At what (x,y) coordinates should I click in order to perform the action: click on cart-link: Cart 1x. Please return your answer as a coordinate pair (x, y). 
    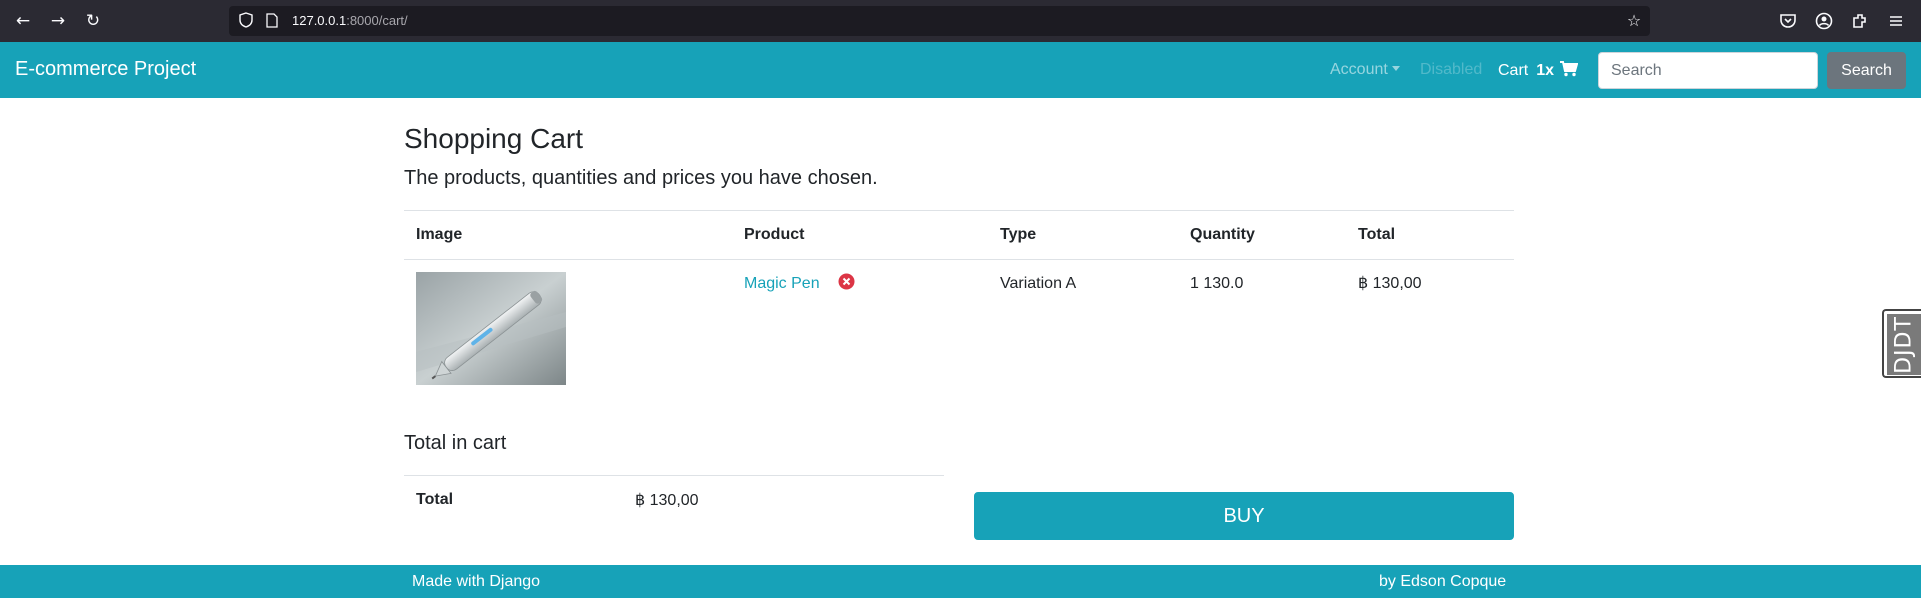
    Looking at the image, I should click on (1538, 70).